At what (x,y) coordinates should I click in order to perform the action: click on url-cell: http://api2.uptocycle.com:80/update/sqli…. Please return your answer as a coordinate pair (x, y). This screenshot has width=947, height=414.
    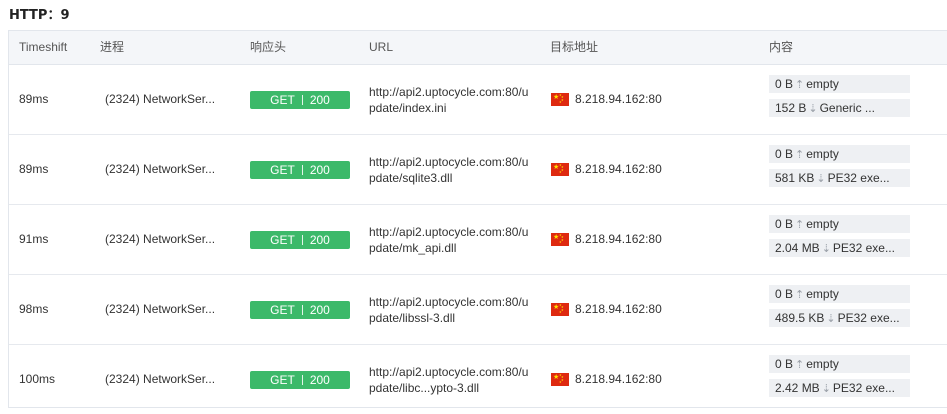
    Looking at the image, I should click on (449, 170).